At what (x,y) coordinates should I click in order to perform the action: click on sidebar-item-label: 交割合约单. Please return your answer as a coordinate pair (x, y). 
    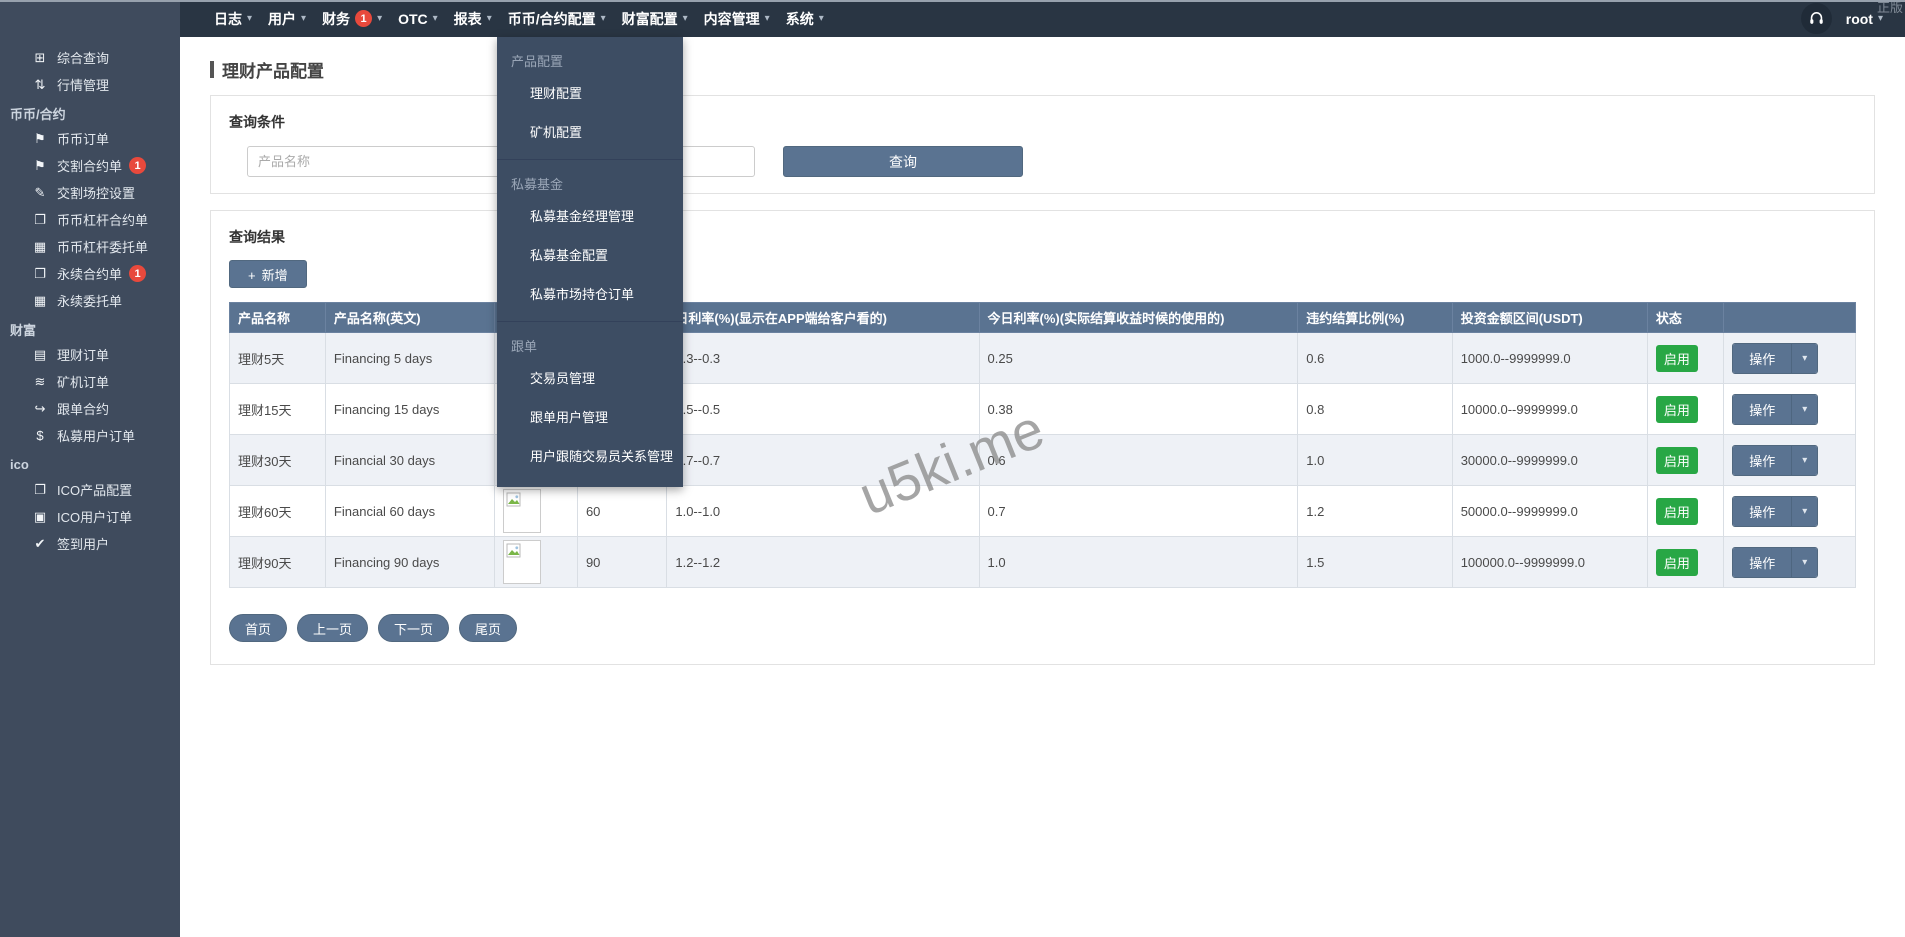
    Looking at the image, I should click on (90, 166).